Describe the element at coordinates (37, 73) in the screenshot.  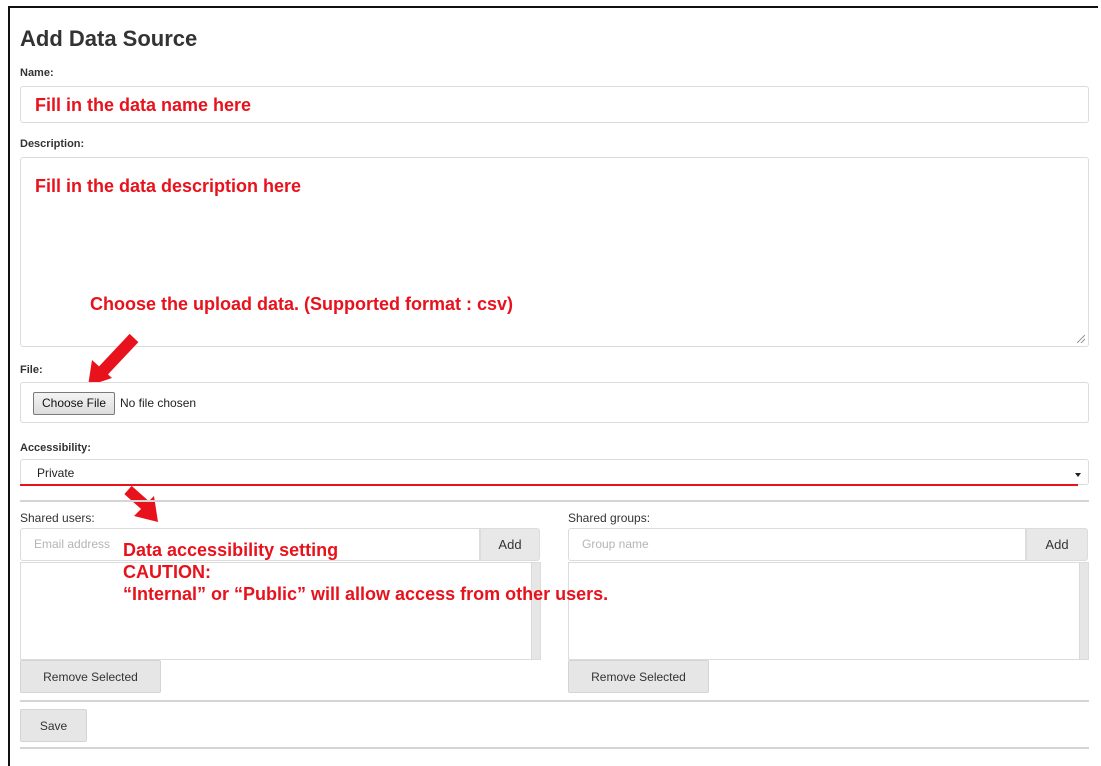
I see `name-label: Name:` at that location.